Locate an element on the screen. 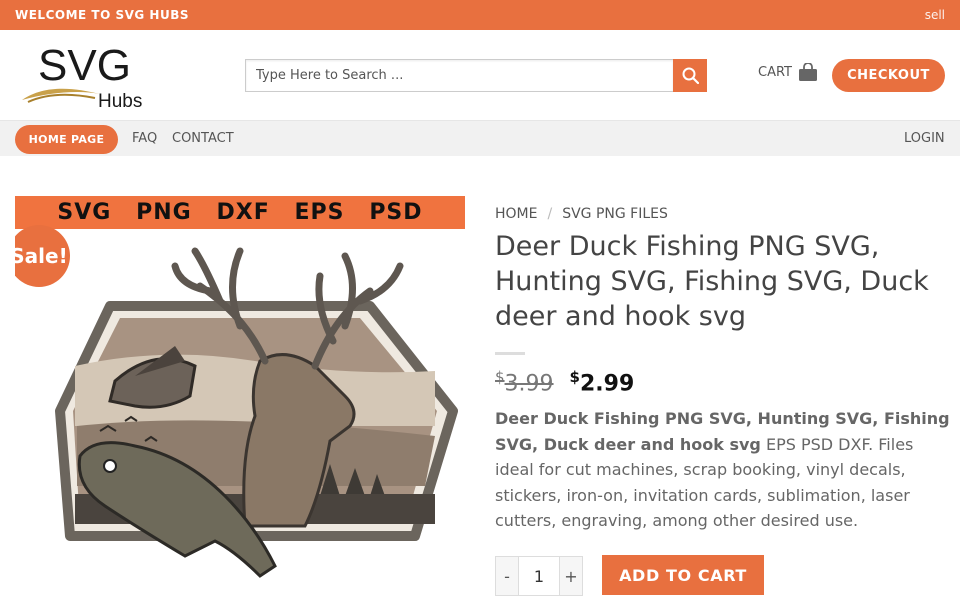 This screenshot has width=960, height=600. sale-price: $2.99 is located at coordinates (602, 382).